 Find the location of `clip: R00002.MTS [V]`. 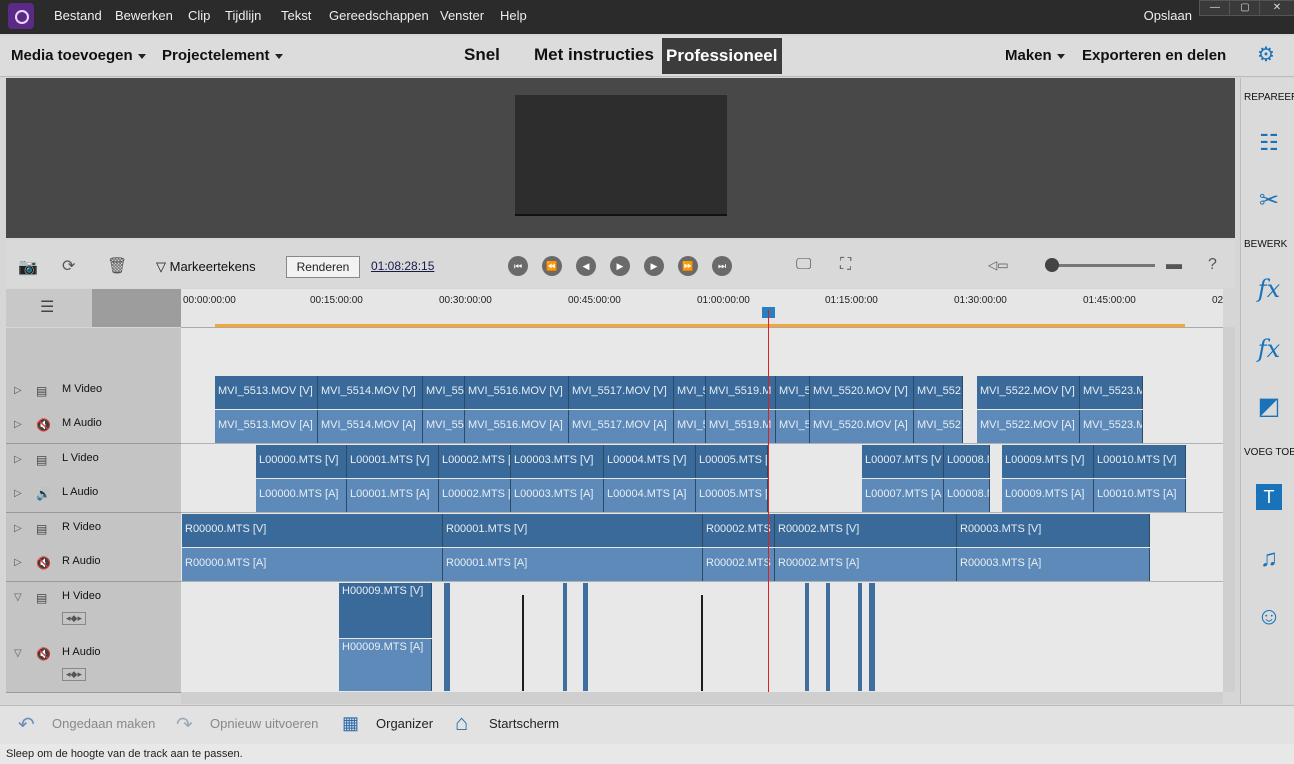

clip: R00002.MTS [V] is located at coordinates (866, 530).